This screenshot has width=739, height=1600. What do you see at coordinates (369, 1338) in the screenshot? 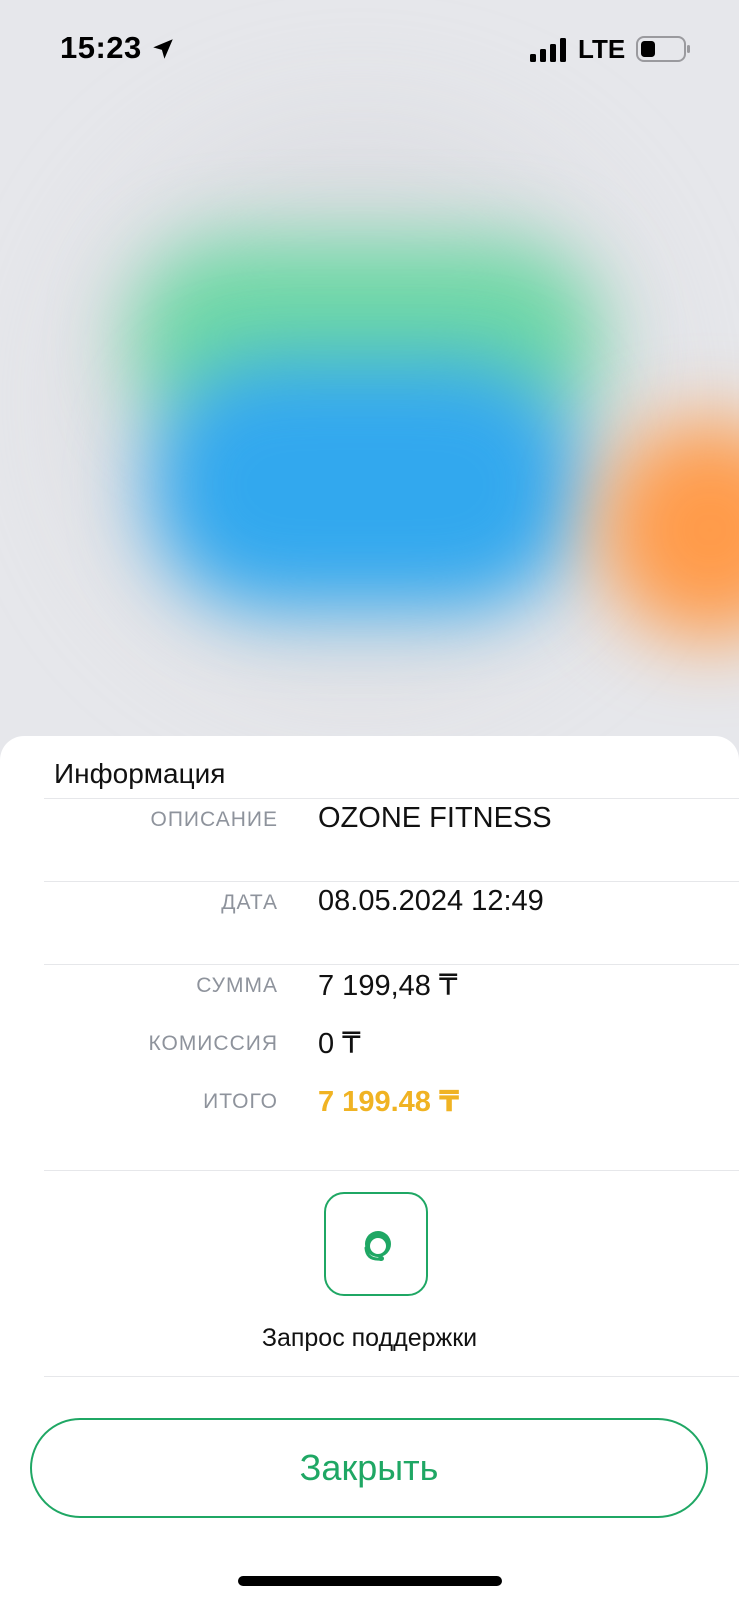
I see `support-request-label: Запрос поддержки` at bounding box center [369, 1338].